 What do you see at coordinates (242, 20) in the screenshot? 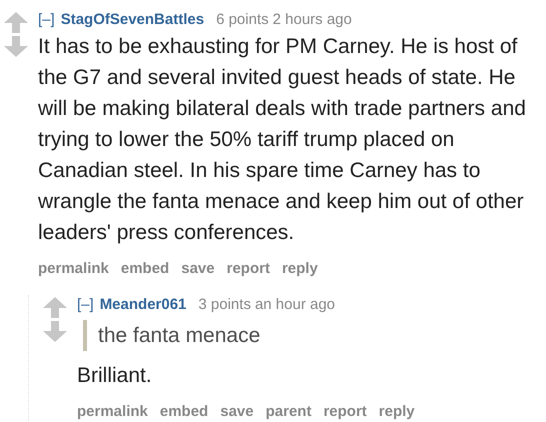
I see `score-text: 6 points` at bounding box center [242, 20].